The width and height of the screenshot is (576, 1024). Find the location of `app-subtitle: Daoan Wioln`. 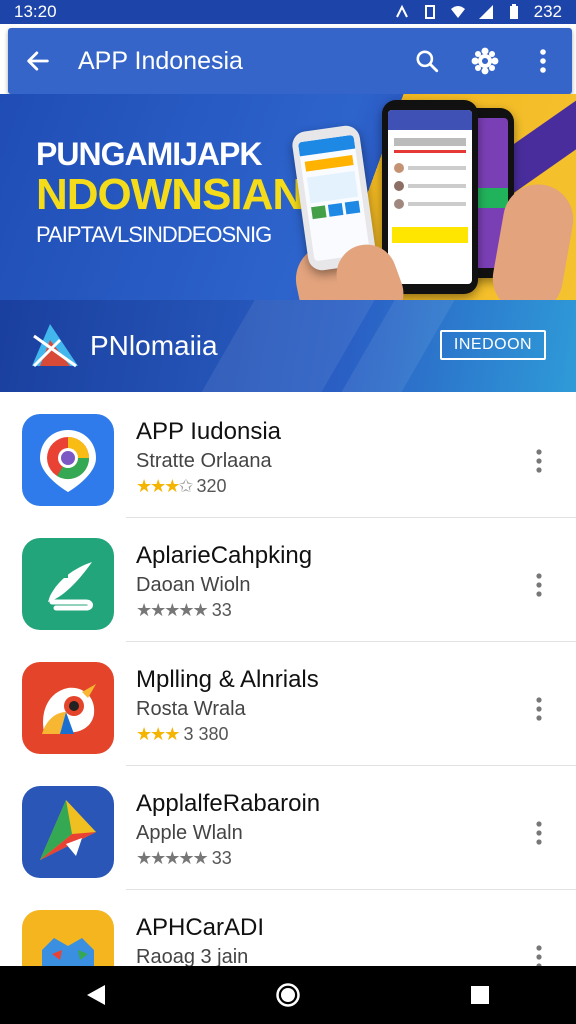

app-subtitle: Daoan Wioln is located at coordinates (193, 585).